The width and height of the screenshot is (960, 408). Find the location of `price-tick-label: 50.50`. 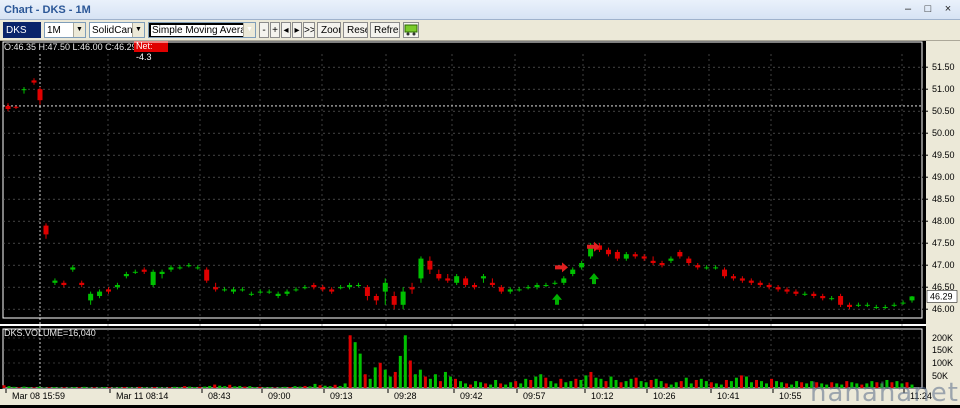

price-tick-label: 50.50 is located at coordinates (943, 111).